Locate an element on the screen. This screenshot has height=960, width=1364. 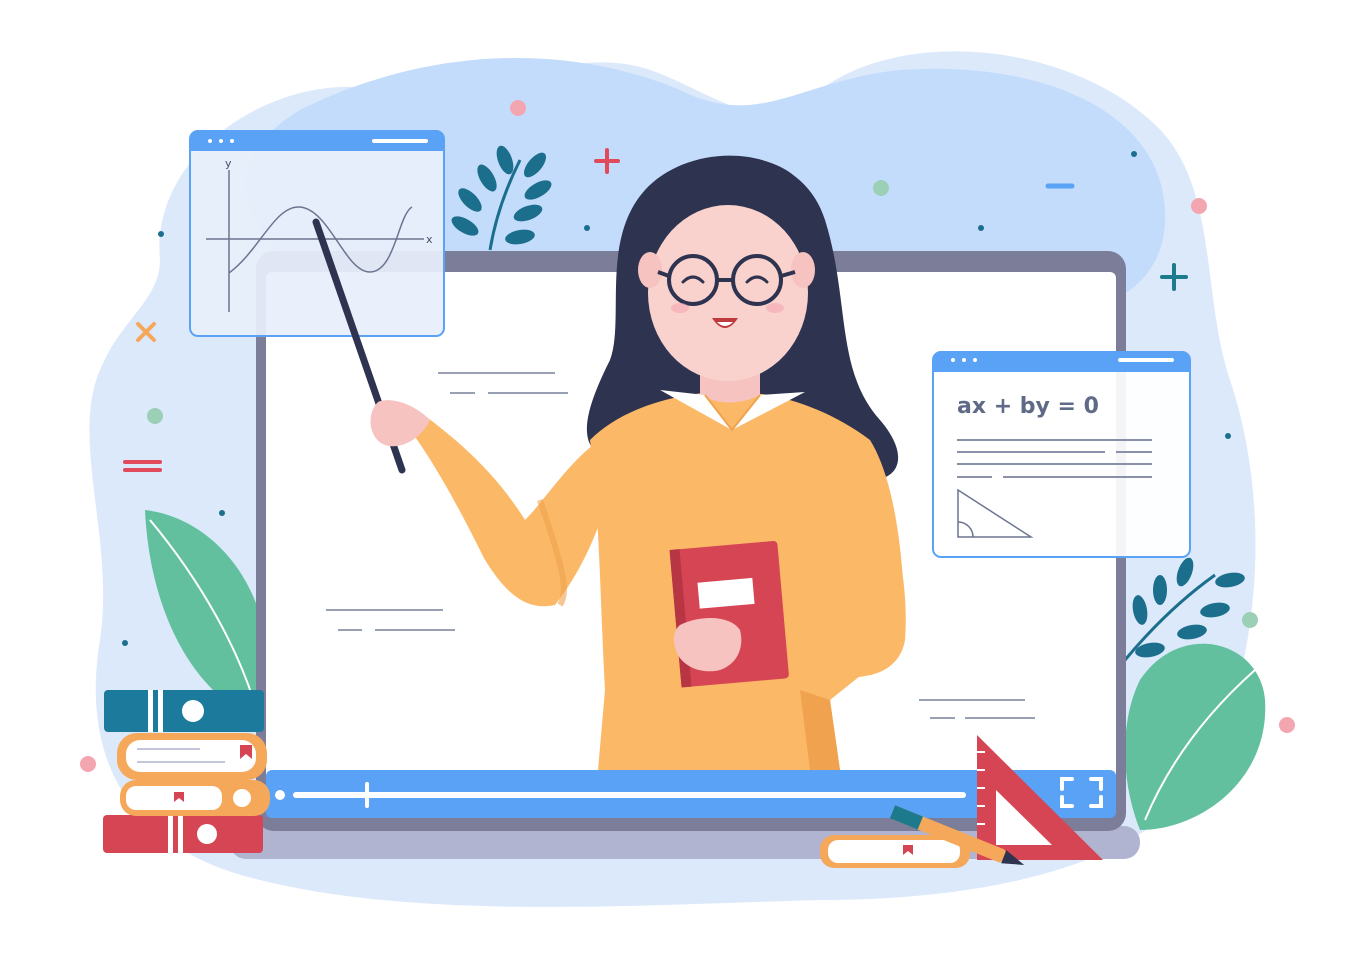
equation-panel: ax + by = 0 is located at coordinates (1061, 454).